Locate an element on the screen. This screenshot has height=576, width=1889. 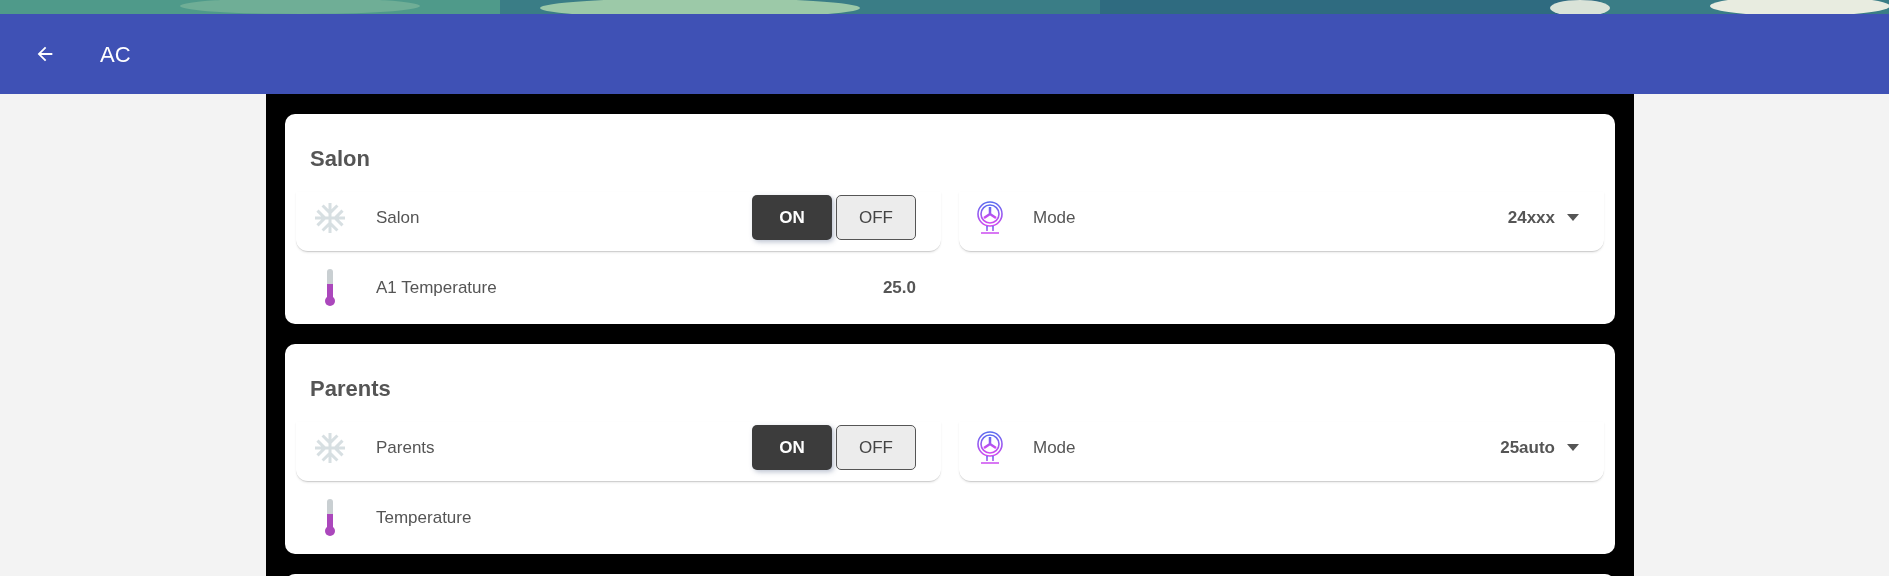
mode-dropdown: 24xxx is located at coordinates (1543, 217).